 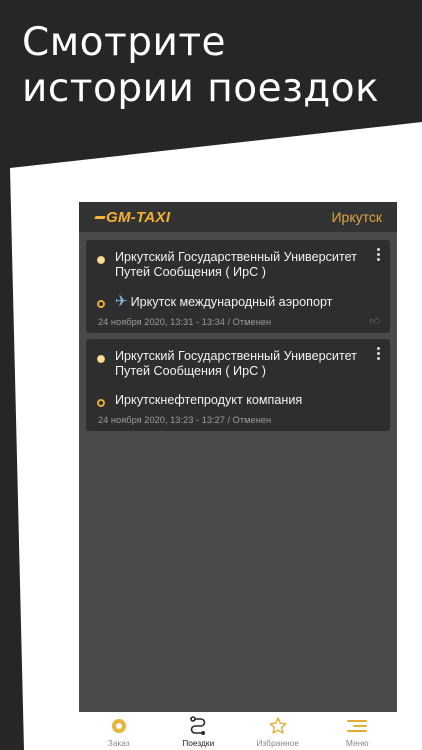 What do you see at coordinates (121, 301) in the screenshot?
I see `airplane-icon: ✈` at bounding box center [121, 301].